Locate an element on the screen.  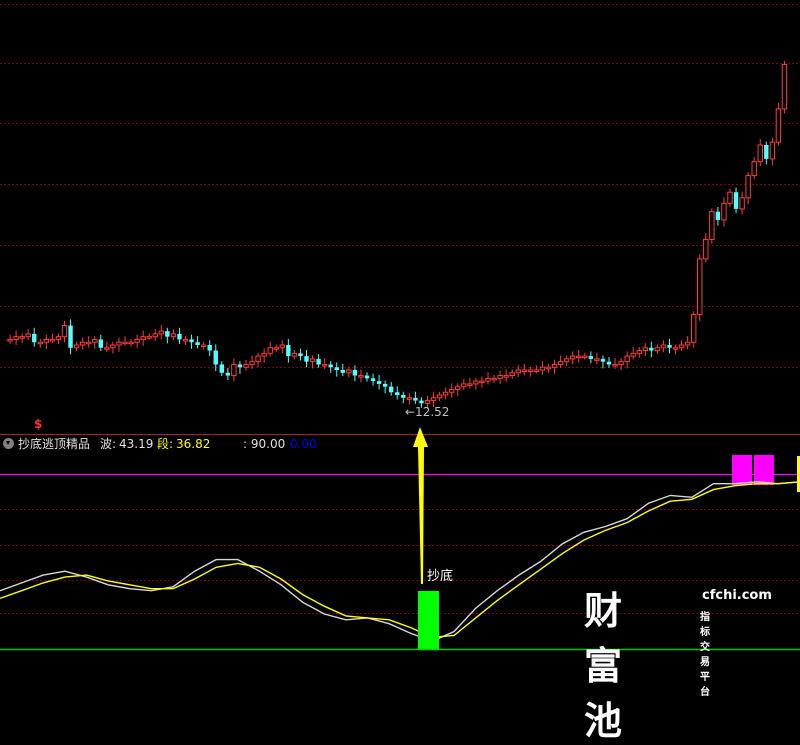
indicator-header: 抄底逃顶精品 波: 43.19 段: 36.82 : 90.00 0.00 is located at coordinates (400, 444).